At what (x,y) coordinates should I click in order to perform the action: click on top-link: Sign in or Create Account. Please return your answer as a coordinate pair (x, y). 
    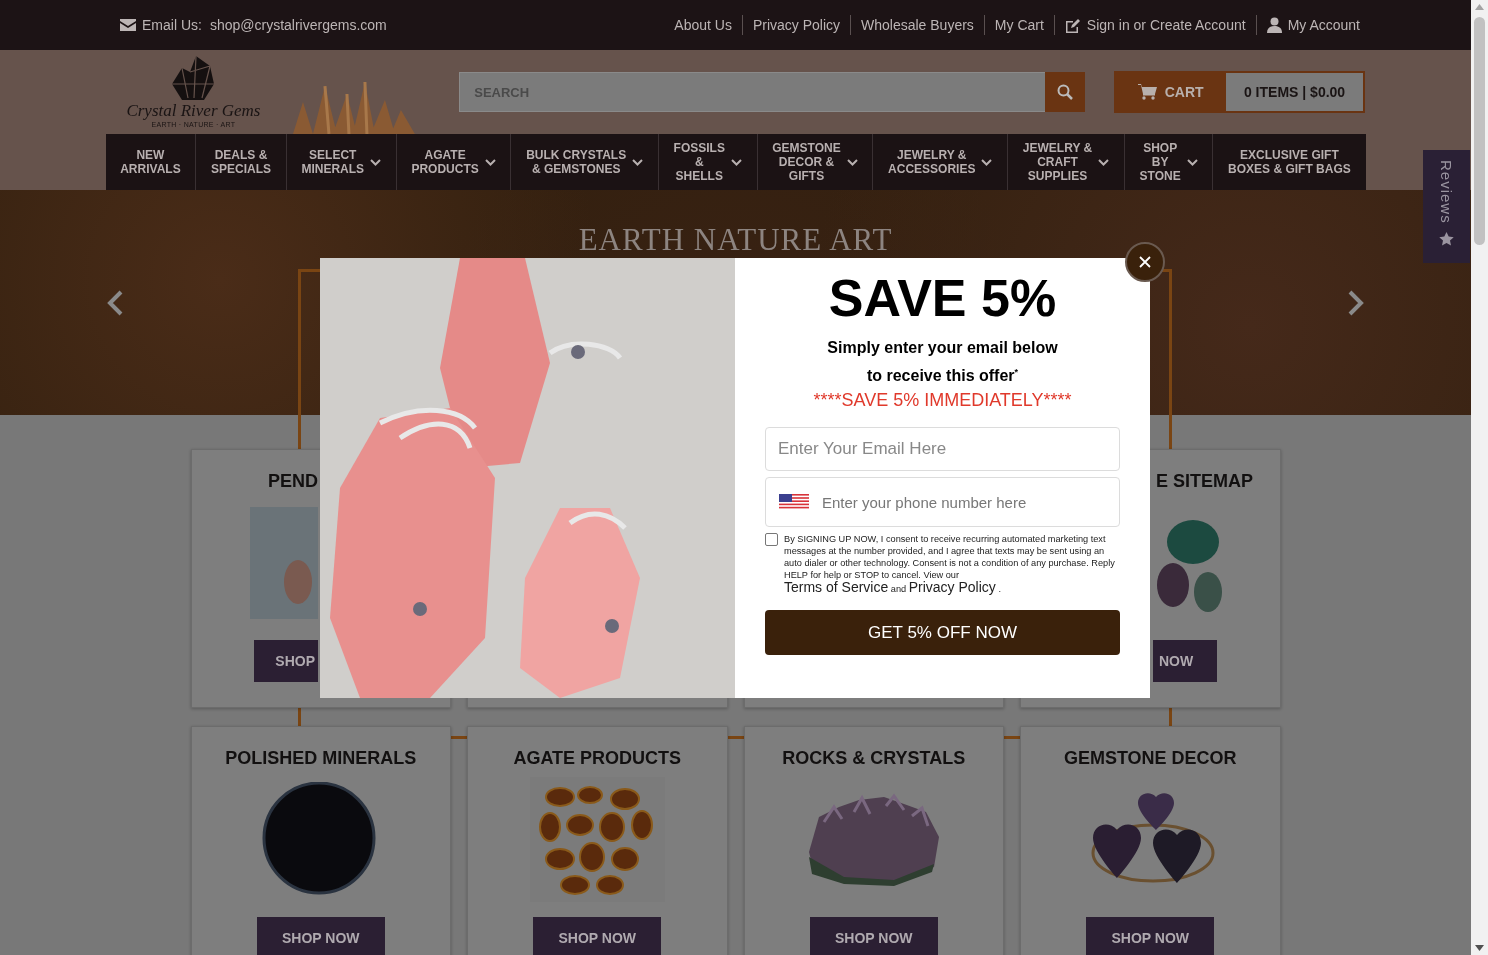
    Looking at the image, I should click on (1166, 25).